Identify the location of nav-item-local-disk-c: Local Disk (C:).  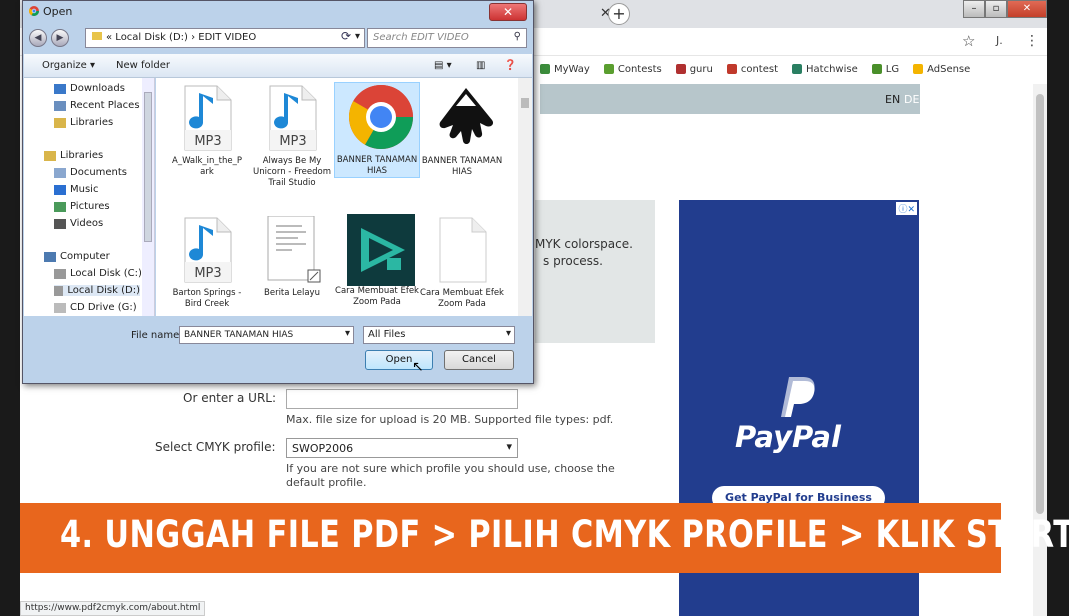
(98, 273).